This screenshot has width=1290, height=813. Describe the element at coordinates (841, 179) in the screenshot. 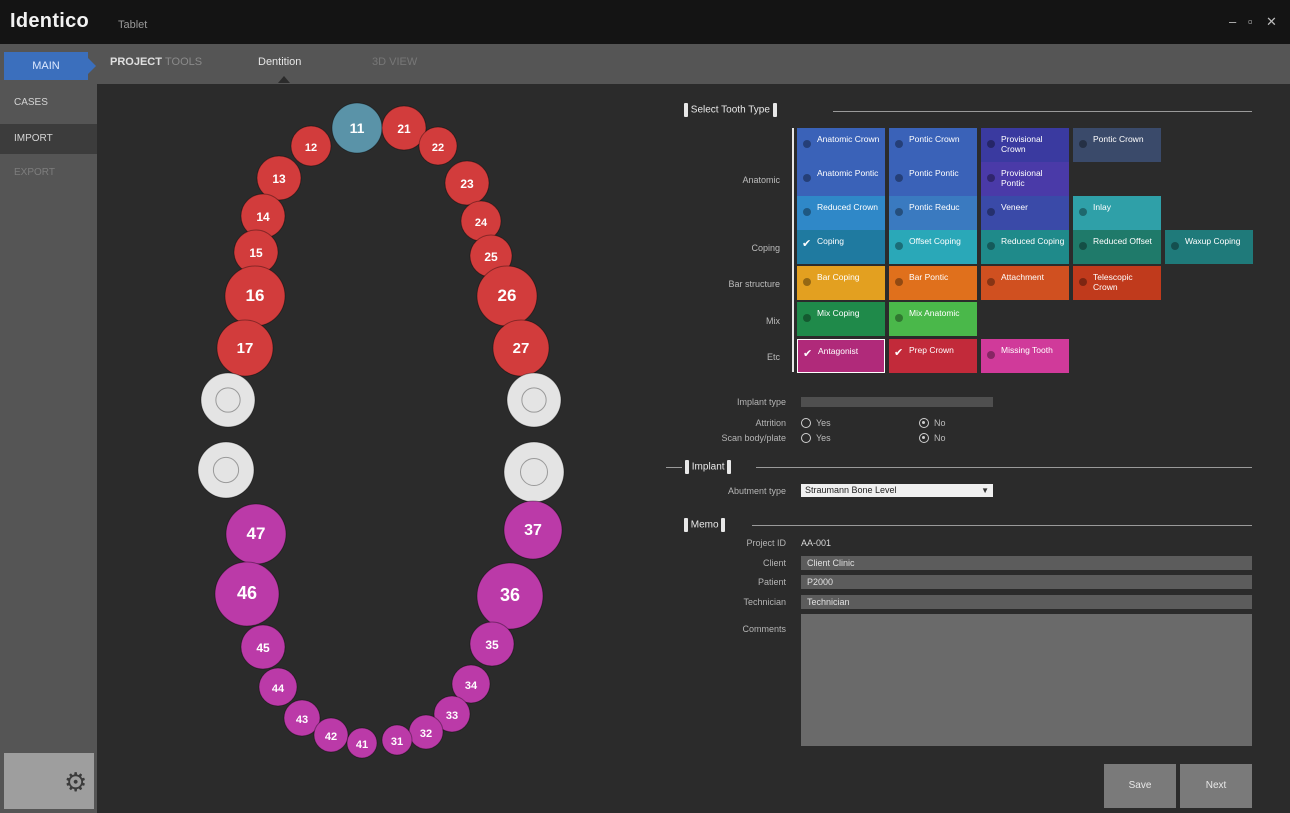

I see `tooth-type-button: Anatomic Pontic` at that location.